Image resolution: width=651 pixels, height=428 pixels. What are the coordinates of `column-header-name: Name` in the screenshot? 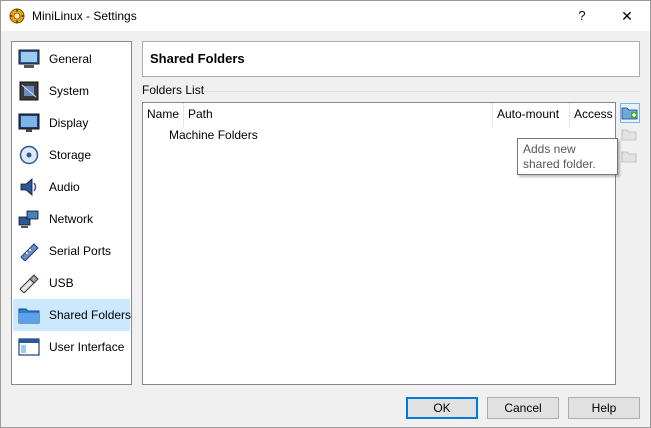 It's located at (163, 115).